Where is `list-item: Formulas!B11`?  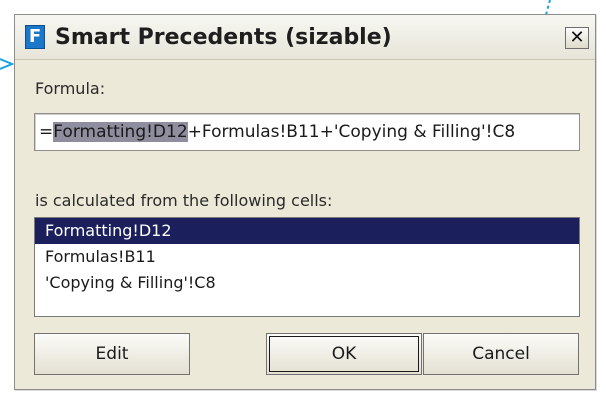 list-item: Formulas!B11 is located at coordinates (307, 257).